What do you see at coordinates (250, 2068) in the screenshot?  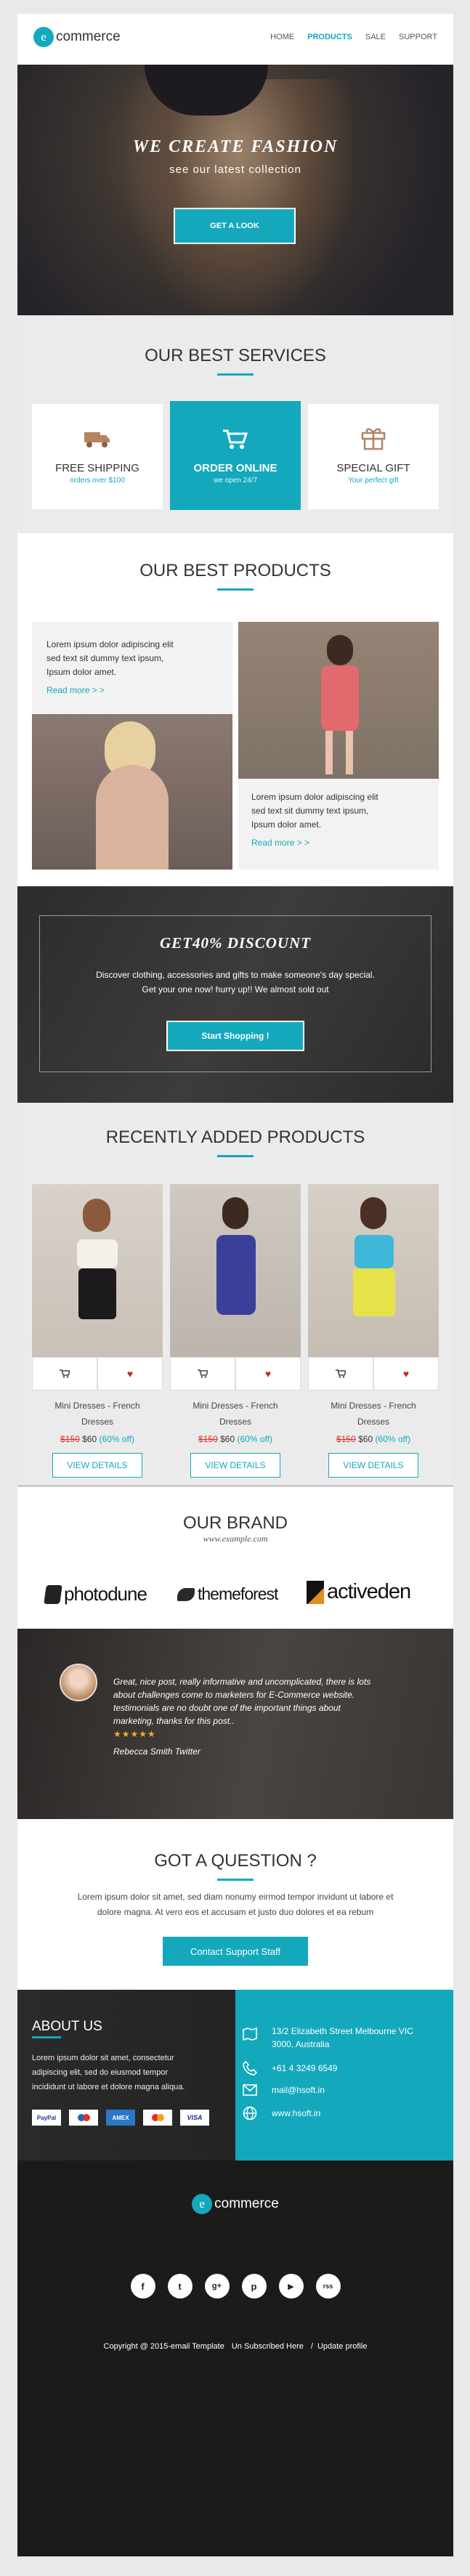 I see `phone-icon` at bounding box center [250, 2068].